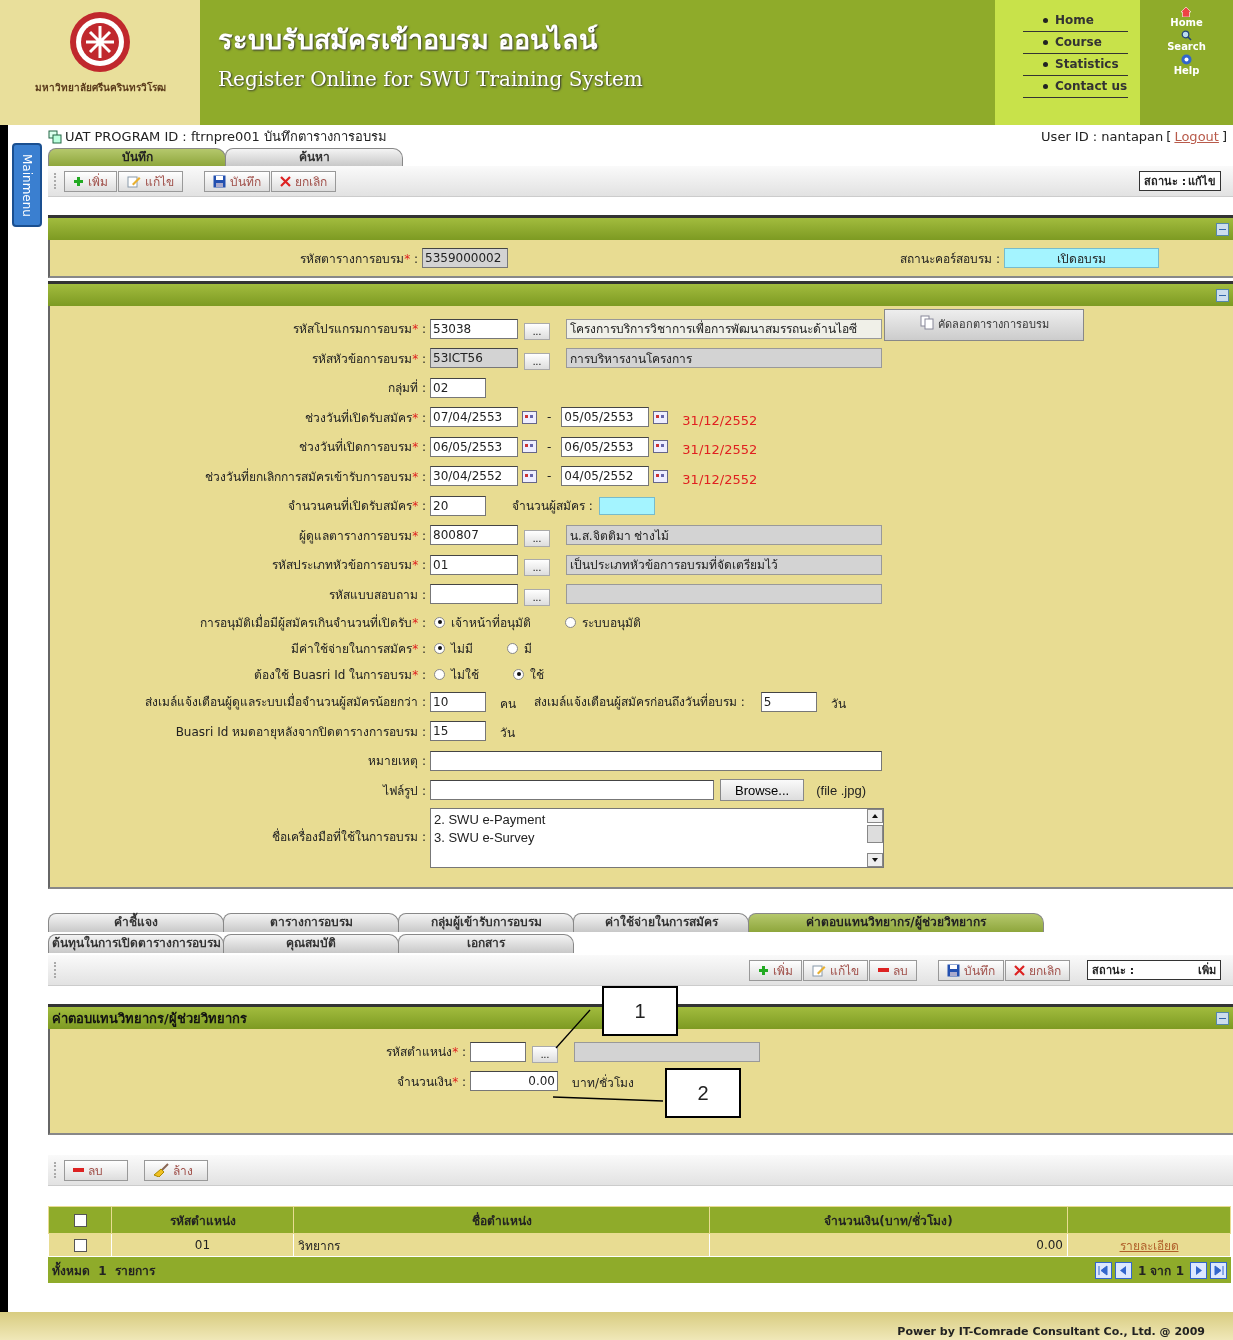 This screenshot has width=1233, height=1340. What do you see at coordinates (358, 649) in the screenshot?
I see `field-label: มีค่าใช้จ่ายในการสมัคร* :` at bounding box center [358, 649].